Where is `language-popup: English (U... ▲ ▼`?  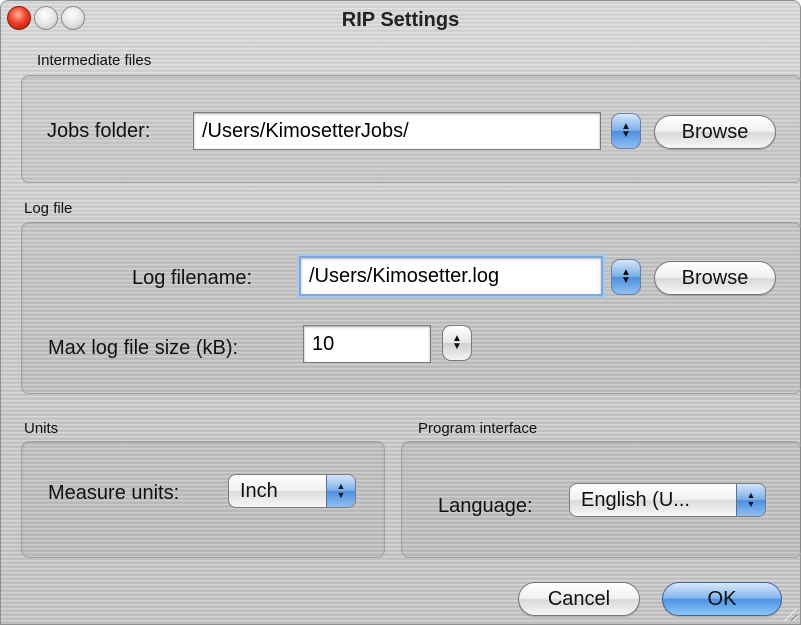 language-popup: English (U... ▲ ▼ is located at coordinates (667, 500).